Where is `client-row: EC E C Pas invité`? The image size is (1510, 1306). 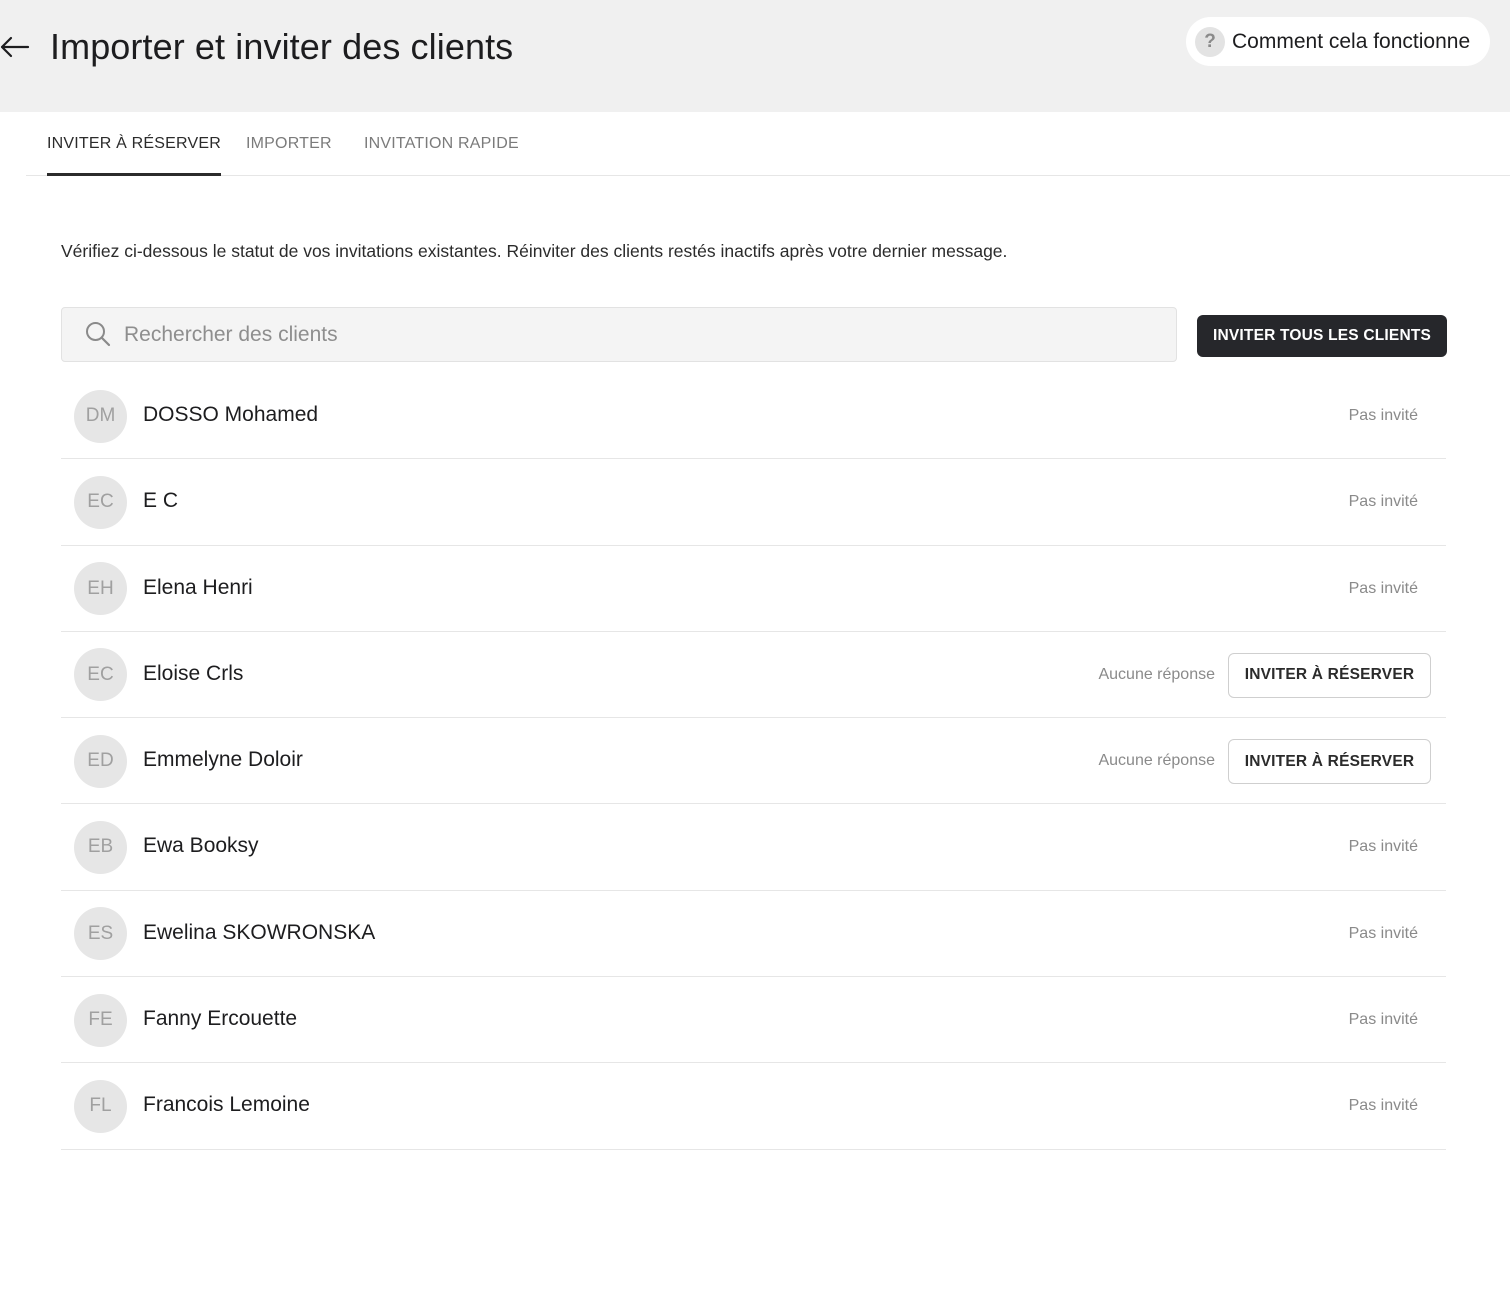 client-row: EC E C Pas invité is located at coordinates (753, 502).